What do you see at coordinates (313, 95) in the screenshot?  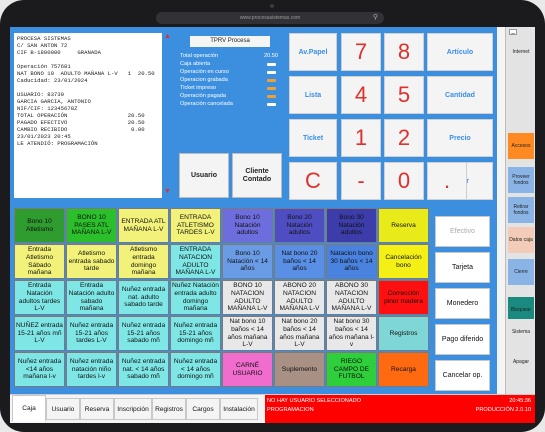 I see `key-1-label: Lista` at bounding box center [313, 95].